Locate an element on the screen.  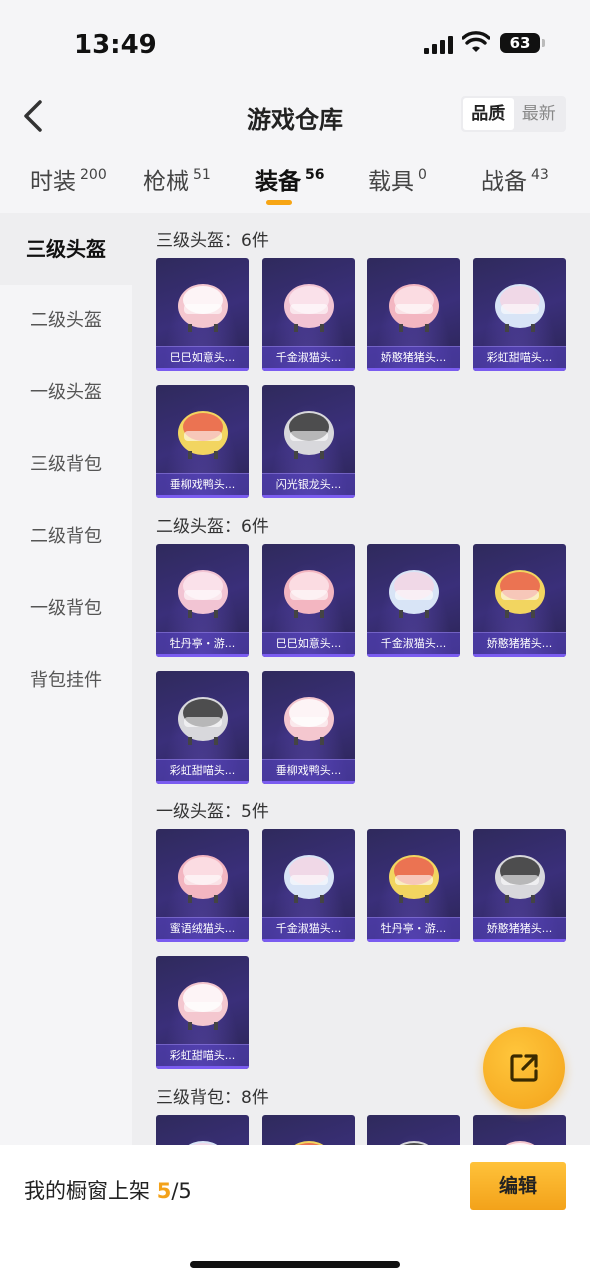
share-button is located at coordinates (524, 1068).